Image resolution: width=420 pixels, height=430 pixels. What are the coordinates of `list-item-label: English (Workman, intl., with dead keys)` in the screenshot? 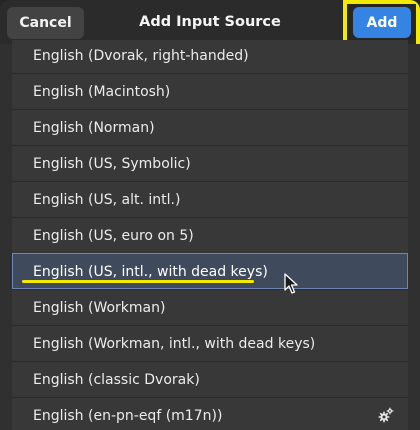 It's located at (174, 343).